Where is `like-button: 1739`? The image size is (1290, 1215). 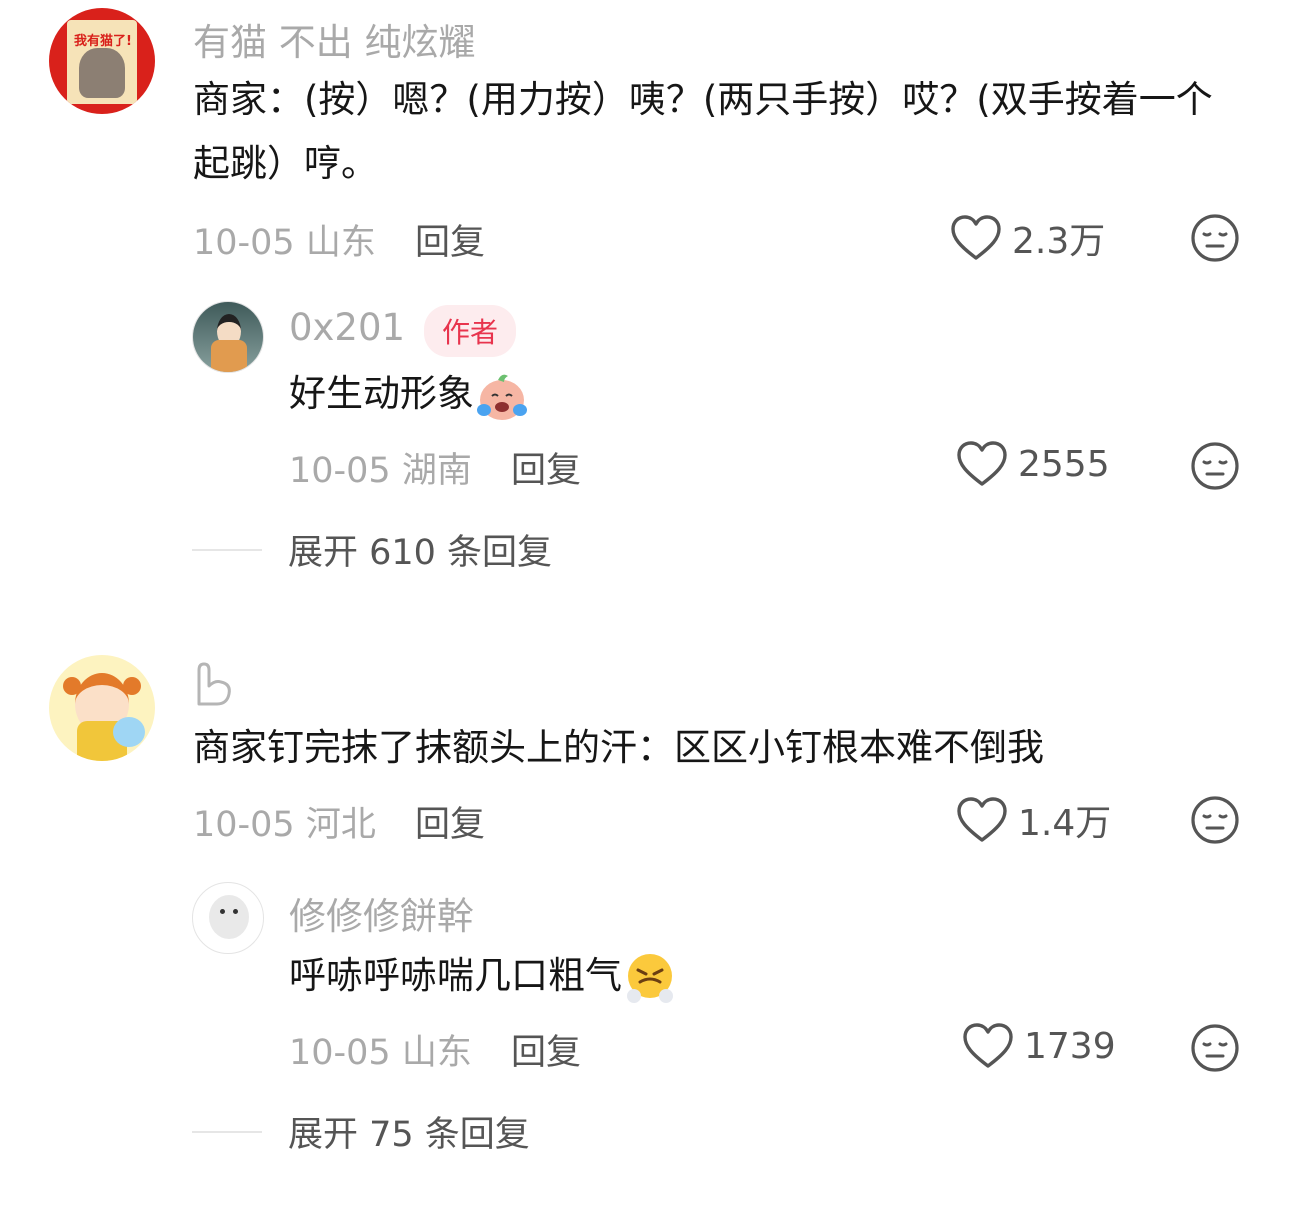
like-button: 1739 is located at coordinates (1039, 1046).